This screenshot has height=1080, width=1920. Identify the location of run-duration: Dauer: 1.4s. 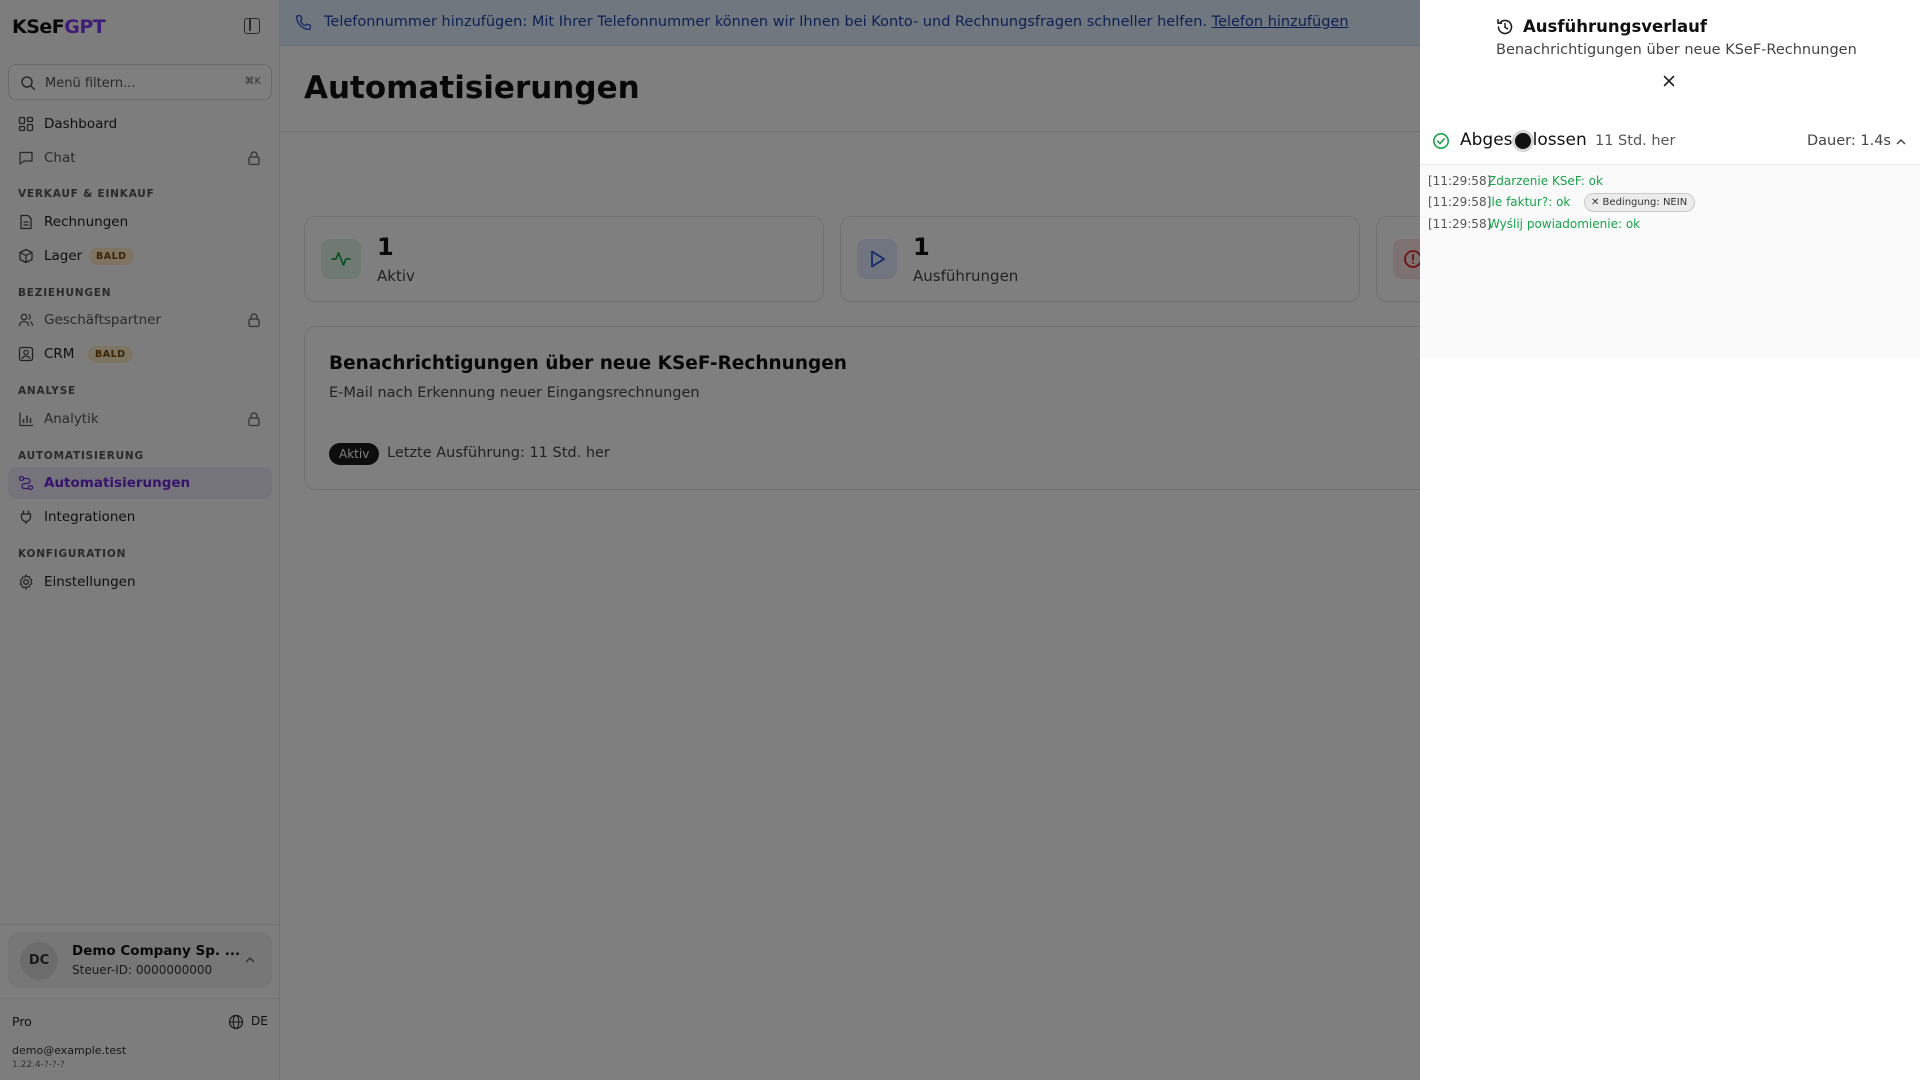
(1849, 141).